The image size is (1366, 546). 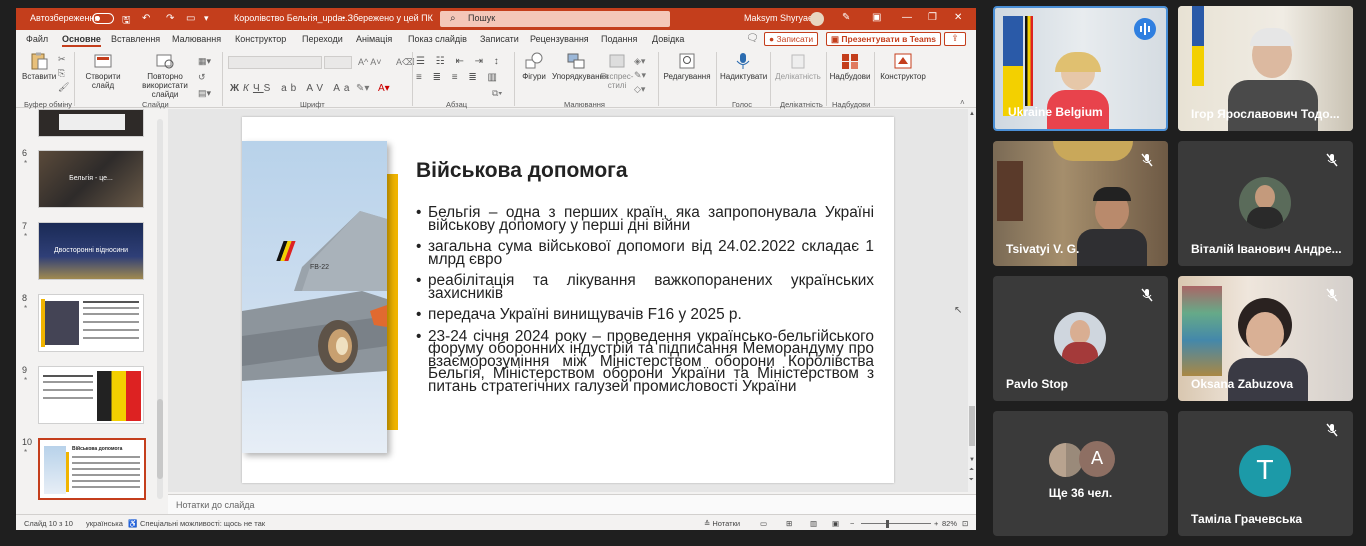 What do you see at coordinates (617, 71) in the screenshot?
I see `quick-styles-button: Експрес-стилі` at bounding box center [617, 71].